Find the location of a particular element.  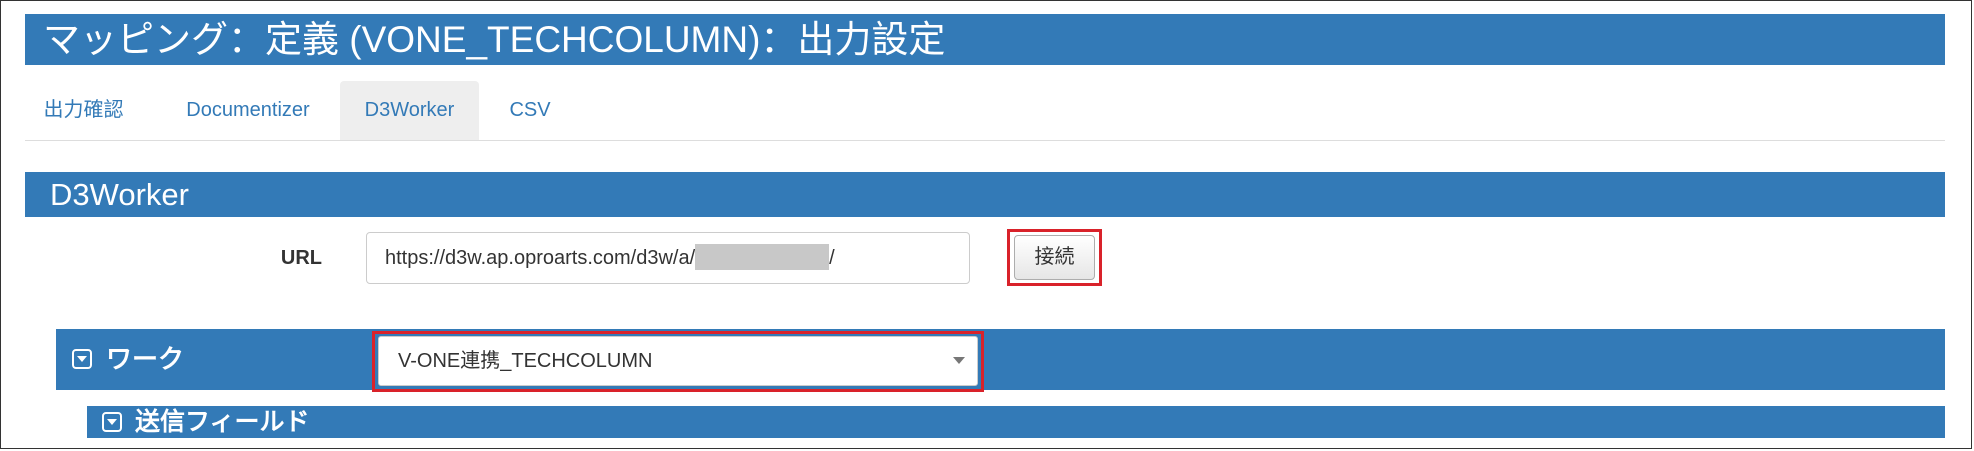

url-value-prefix: https://d3w.ap.oproarts.com/d3w/a/ is located at coordinates (540, 258).